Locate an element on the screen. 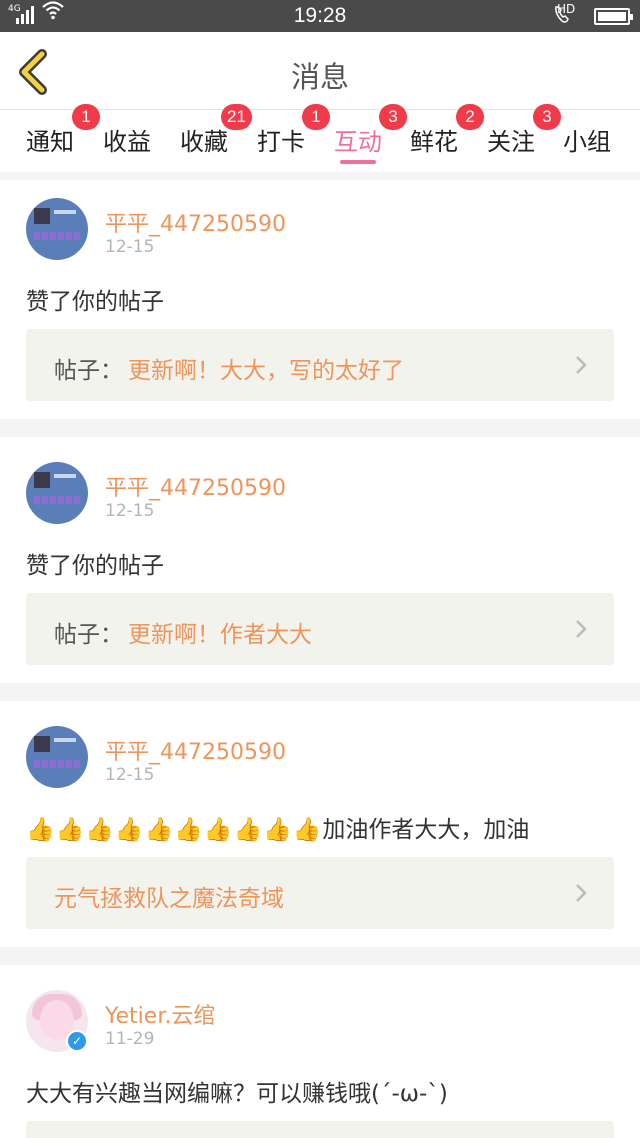 The image size is (640, 1138). tab-interaction: 互动 is located at coordinates (358, 139).